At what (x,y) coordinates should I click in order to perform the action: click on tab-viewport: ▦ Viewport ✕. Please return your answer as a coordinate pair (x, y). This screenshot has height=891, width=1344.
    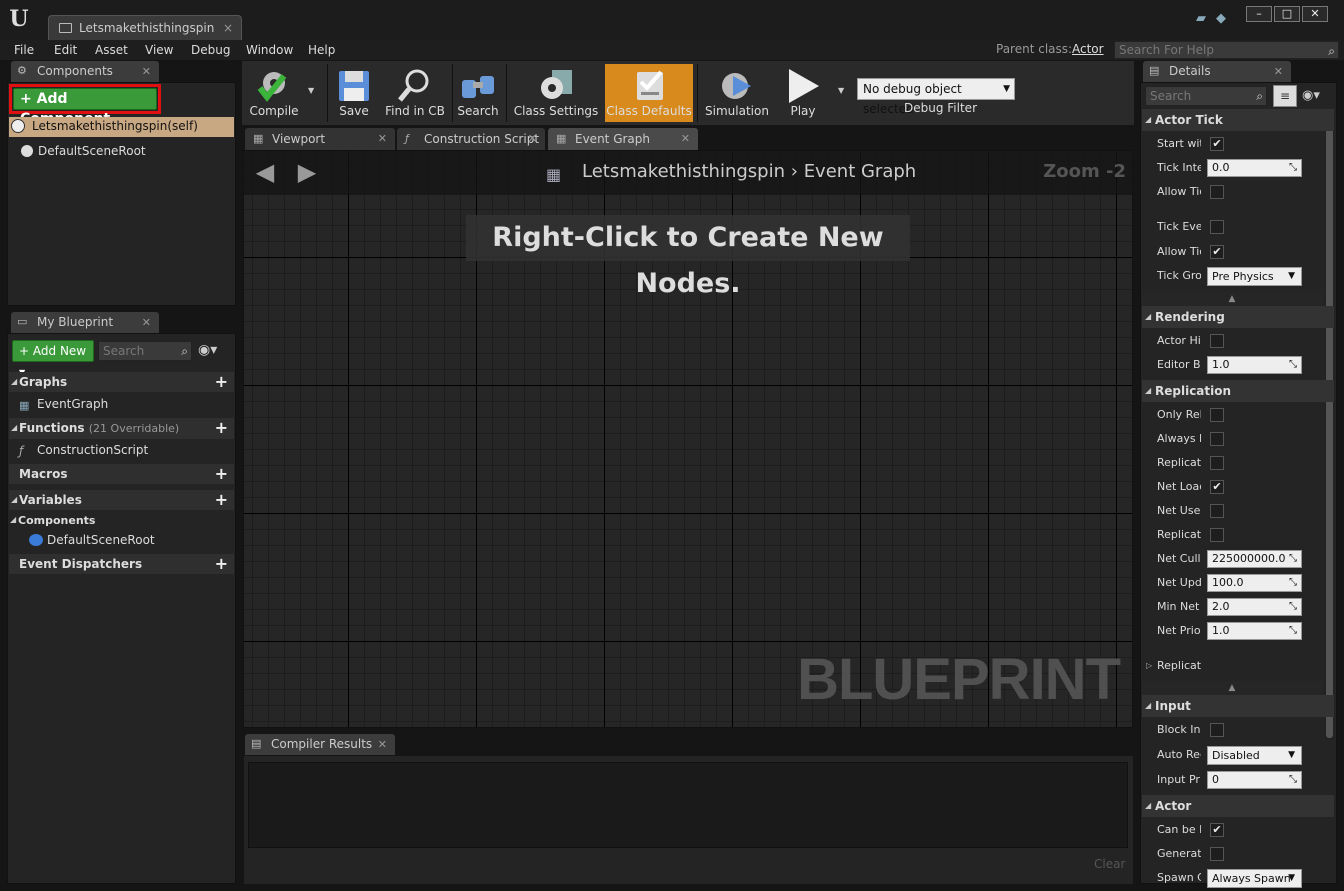
    Looking at the image, I should click on (320, 139).